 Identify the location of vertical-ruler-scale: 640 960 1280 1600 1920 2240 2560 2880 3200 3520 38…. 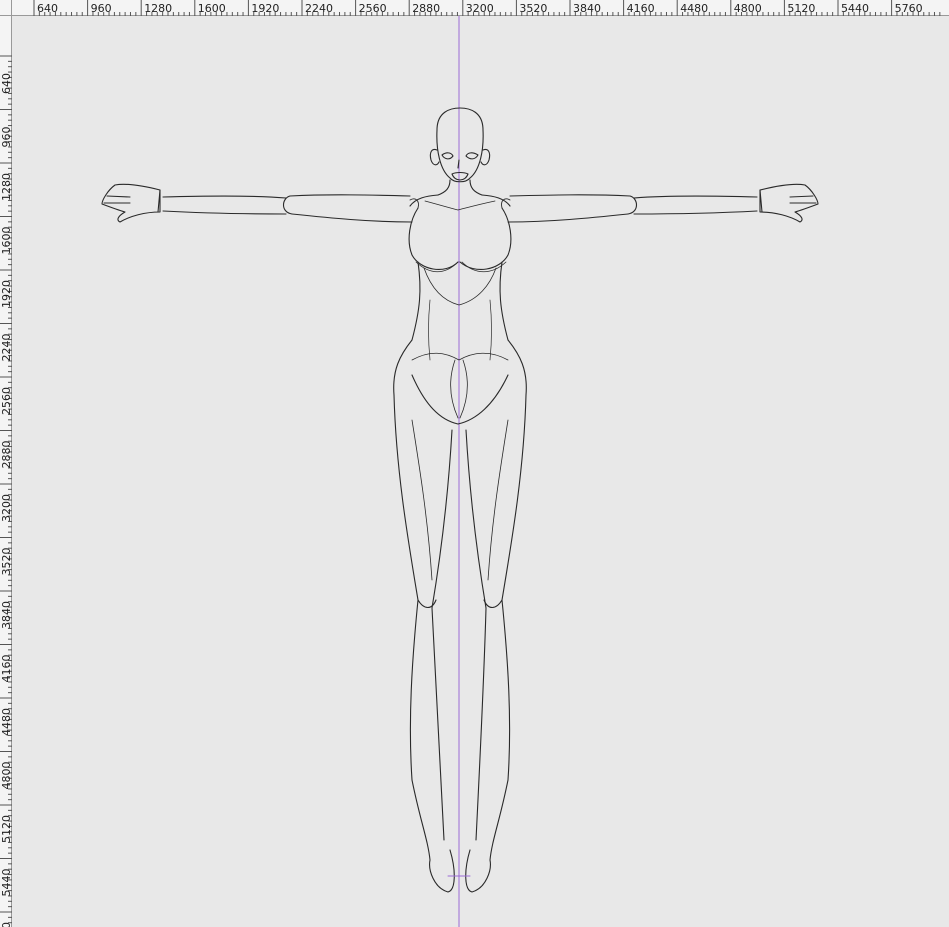
(6, 491).